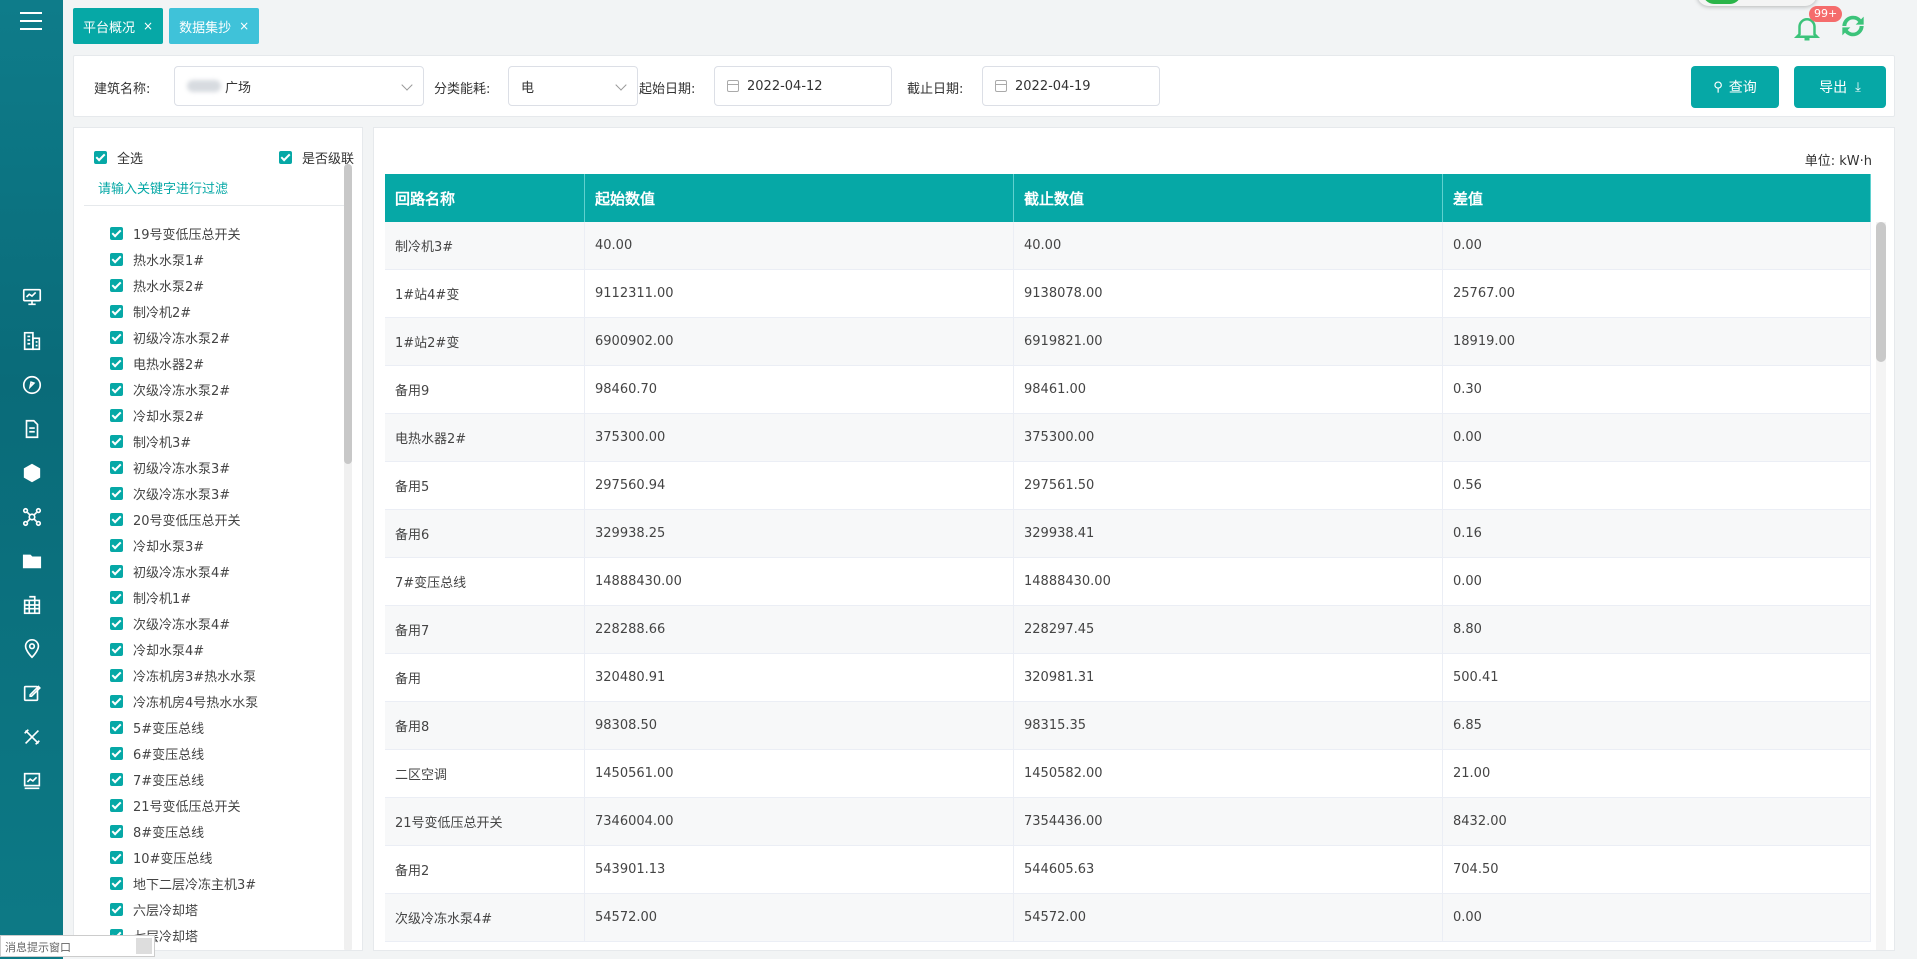 The image size is (1917, 959). I want to click on status-toggle, so click(1757, 3).